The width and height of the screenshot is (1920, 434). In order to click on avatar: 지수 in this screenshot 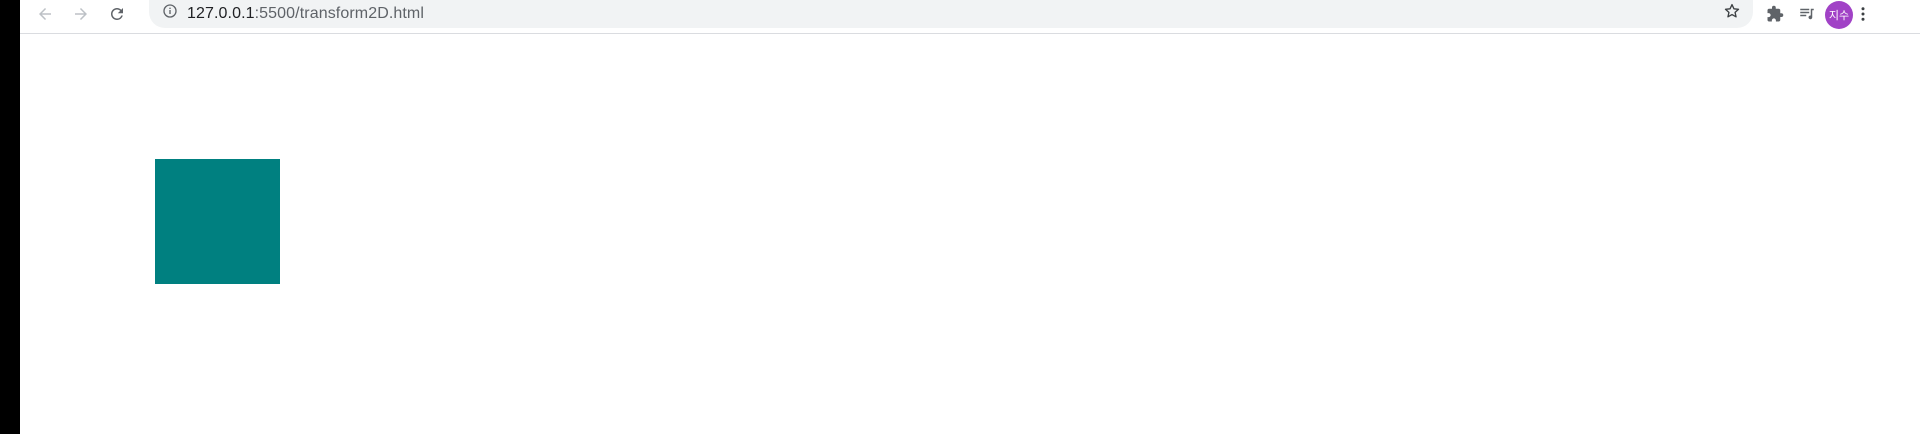, I will do `click(1839, 14)`.